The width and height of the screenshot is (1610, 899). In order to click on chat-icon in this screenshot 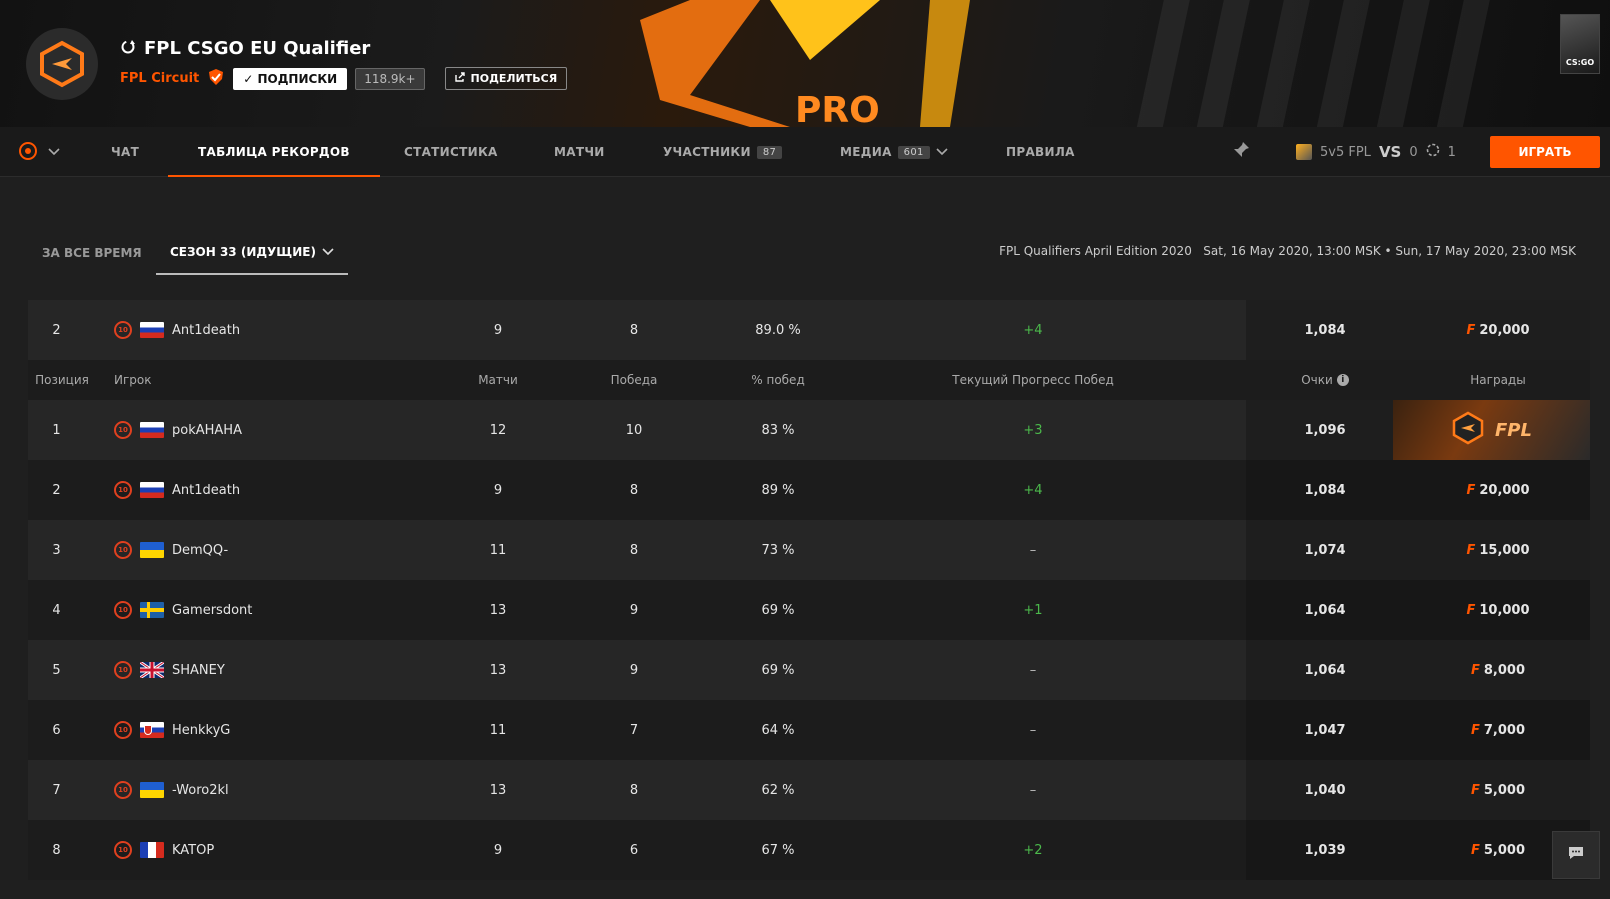, I will do `click(1576, 855)`.